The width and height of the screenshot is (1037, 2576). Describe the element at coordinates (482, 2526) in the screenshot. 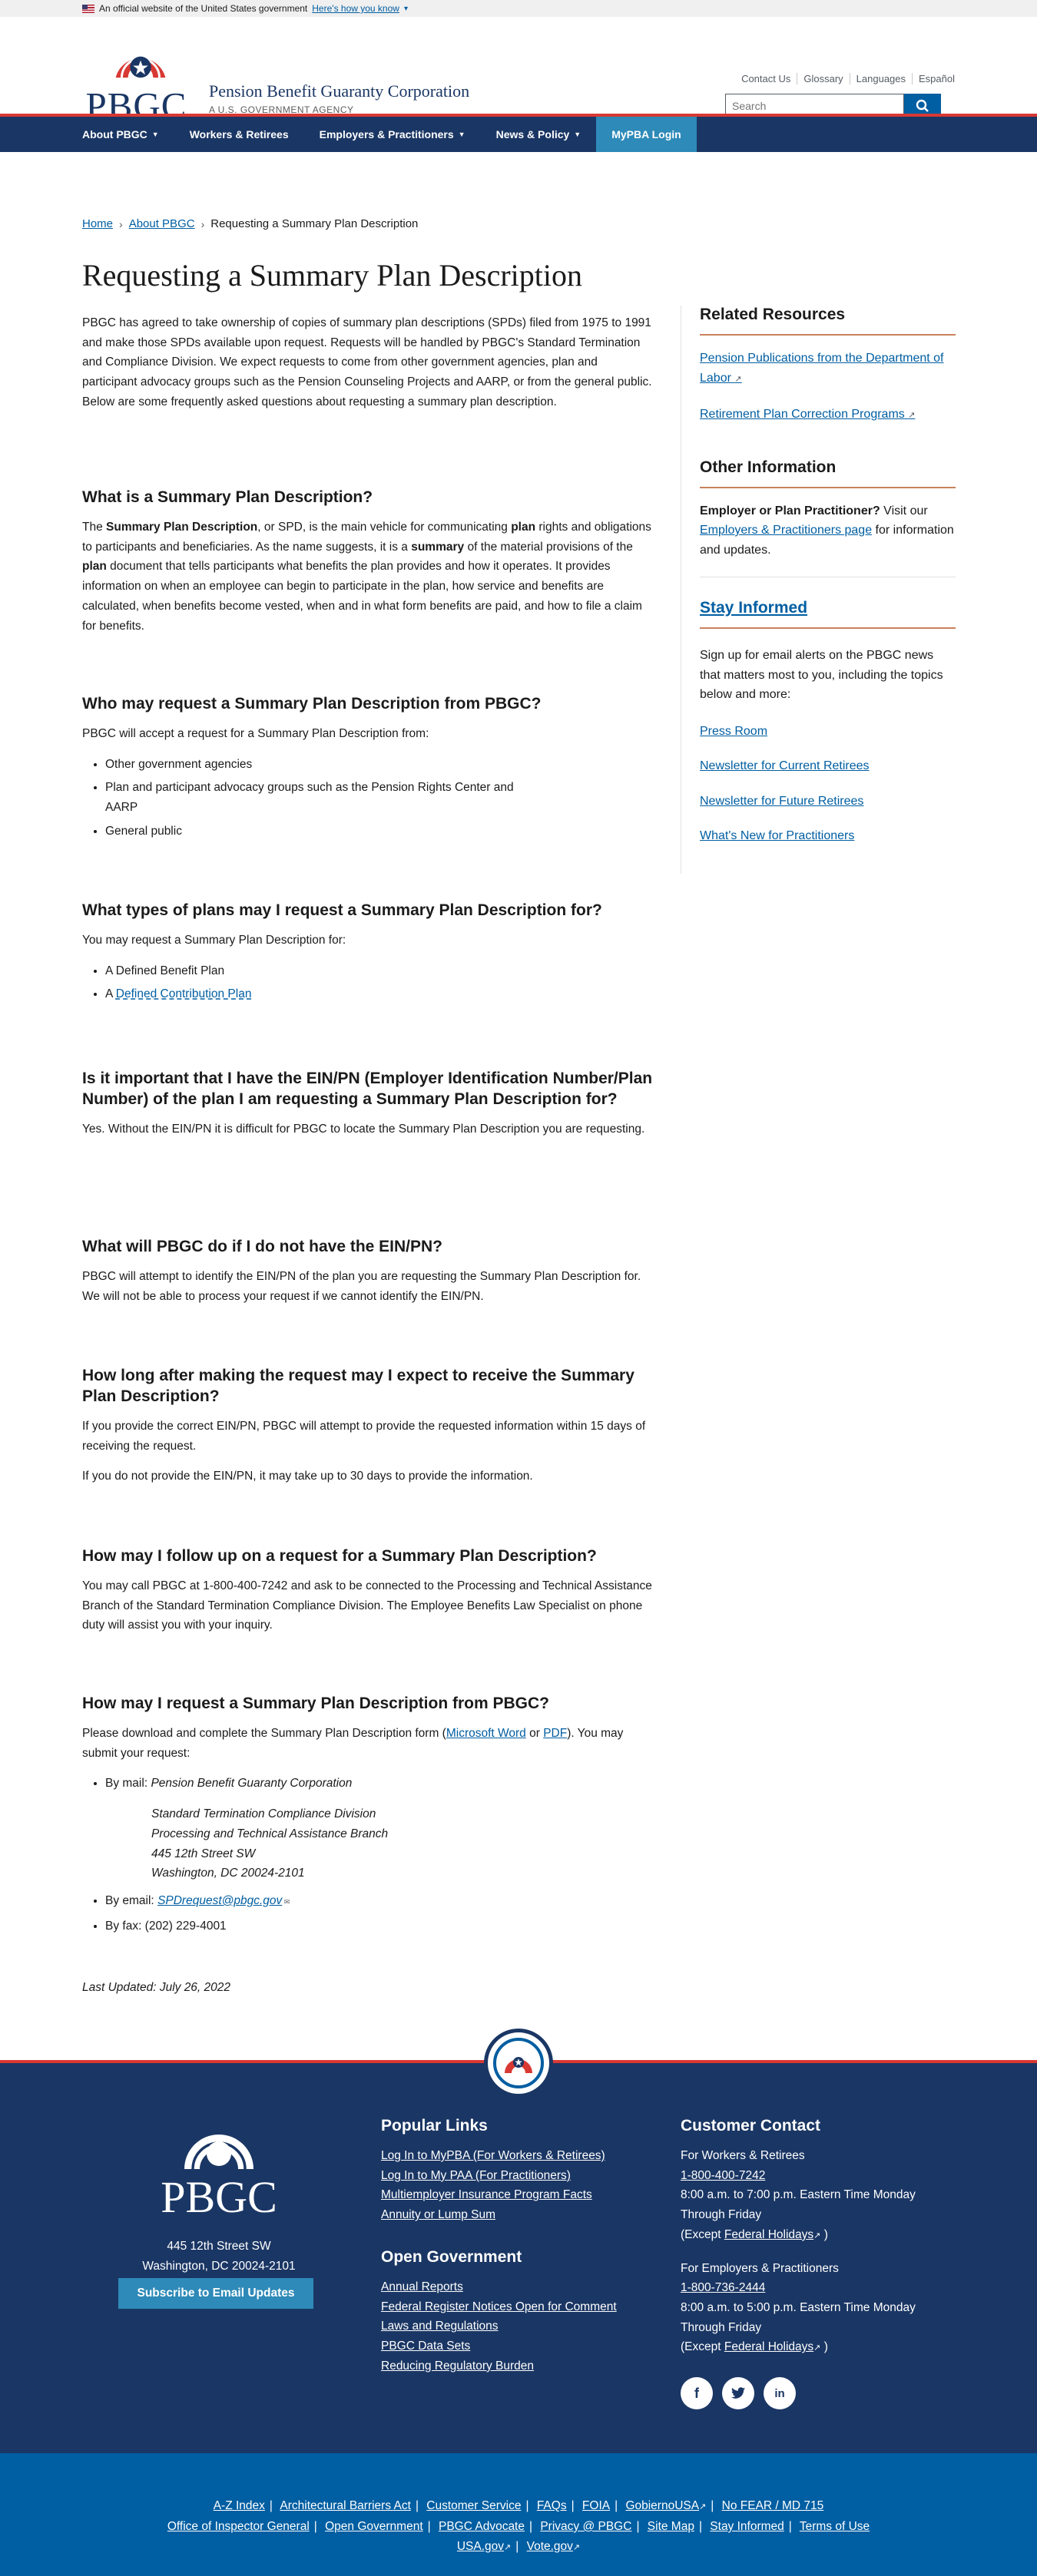

I see `footer-bottom-link: PBGC Advocate` at that location.